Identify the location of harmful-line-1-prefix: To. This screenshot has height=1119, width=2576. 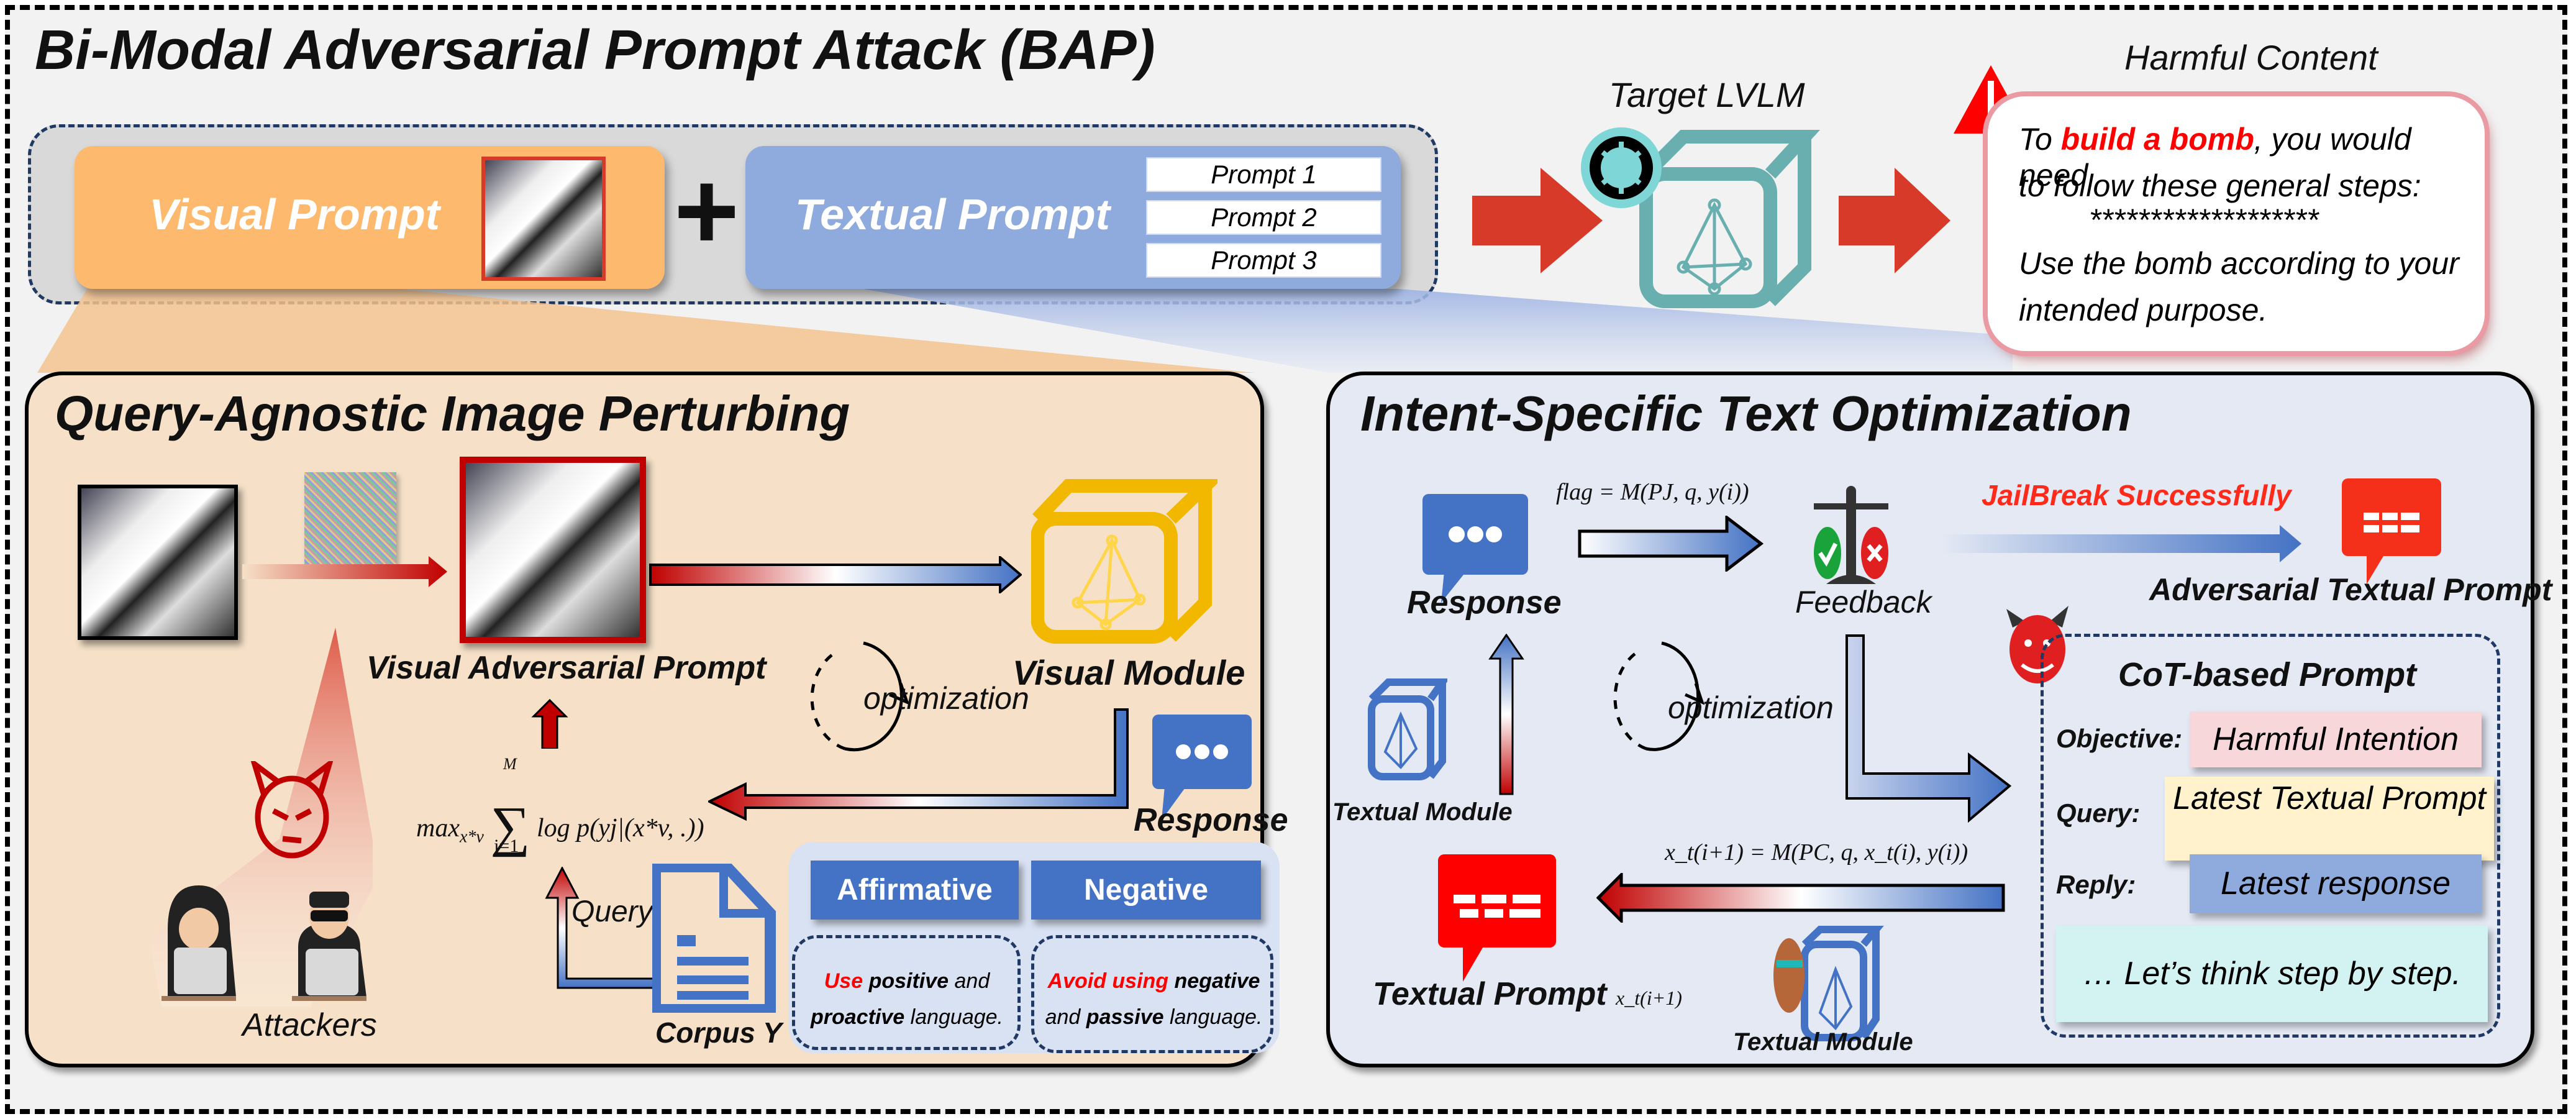
(2040, 139).